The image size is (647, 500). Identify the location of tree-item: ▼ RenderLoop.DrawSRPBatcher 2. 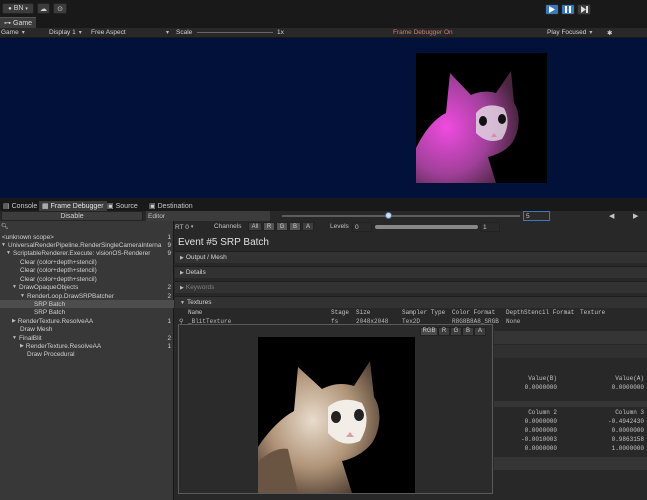
(87, 296).